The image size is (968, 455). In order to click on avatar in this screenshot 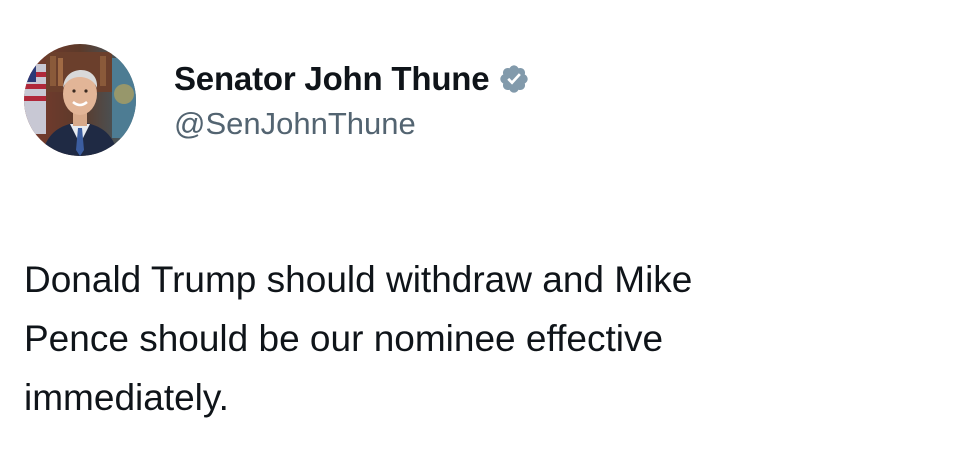, I will do `click(80, 100)`.